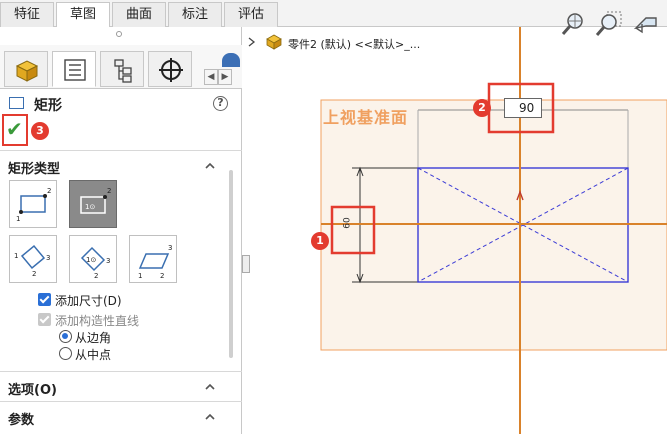  I want to click on step-marker-1: 1, so click(320, 241).